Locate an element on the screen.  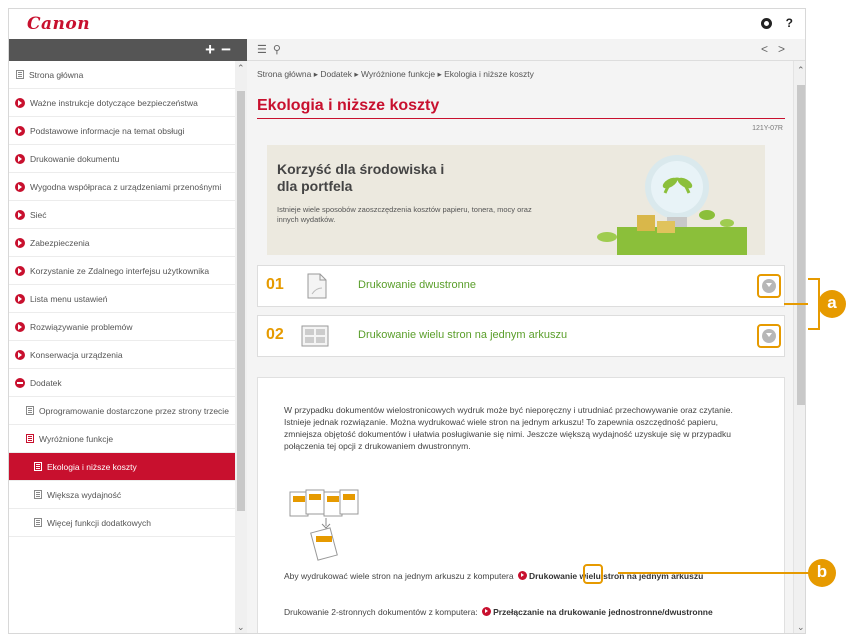
banner-title-line2: dla portfela is located at coordinates (315, 186).